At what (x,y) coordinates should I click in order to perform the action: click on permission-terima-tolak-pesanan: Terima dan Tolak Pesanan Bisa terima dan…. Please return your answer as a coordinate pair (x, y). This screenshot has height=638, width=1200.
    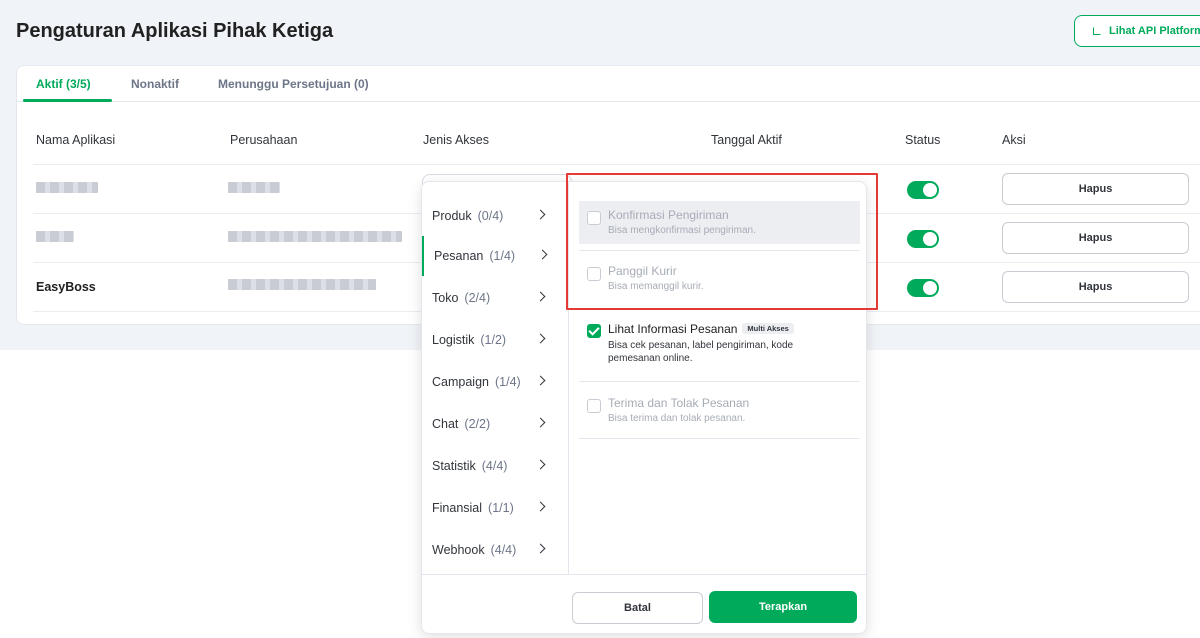
    Looking at the image, I should click on (719, 411).